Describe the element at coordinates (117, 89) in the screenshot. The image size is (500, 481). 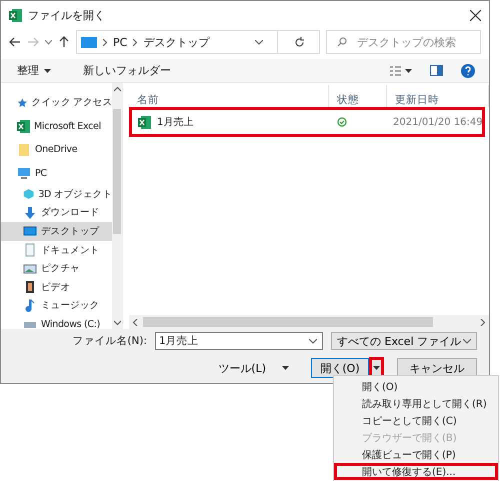
I see `scroll-up-icon` at that location.